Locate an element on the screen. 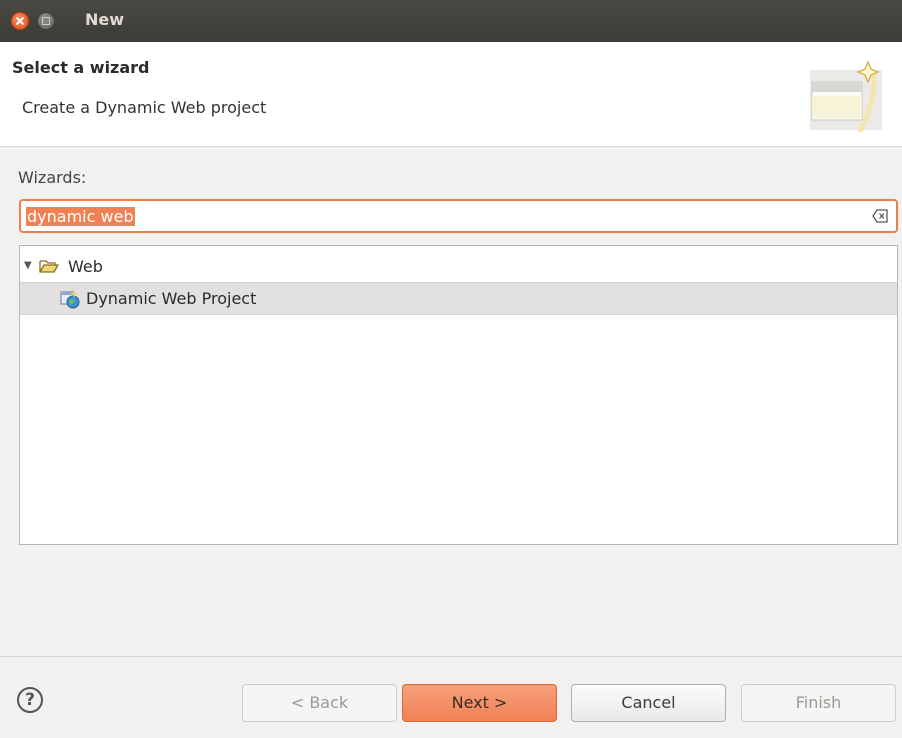 This screenshot has width=902, height=738. filter-value: dynamic web is located at coordinates (80, 216).